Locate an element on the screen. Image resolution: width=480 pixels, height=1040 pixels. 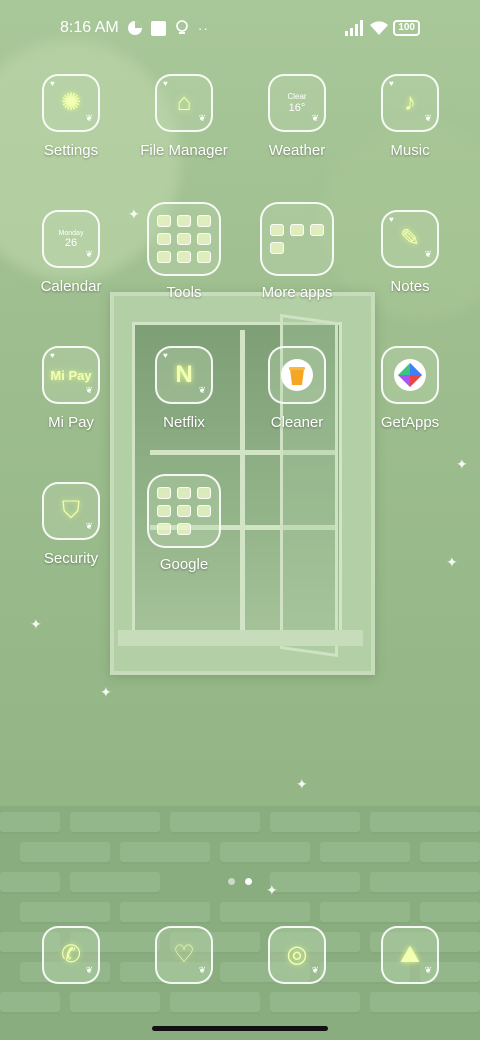
app-label: Cleaner is located at coordinates (297, 422).